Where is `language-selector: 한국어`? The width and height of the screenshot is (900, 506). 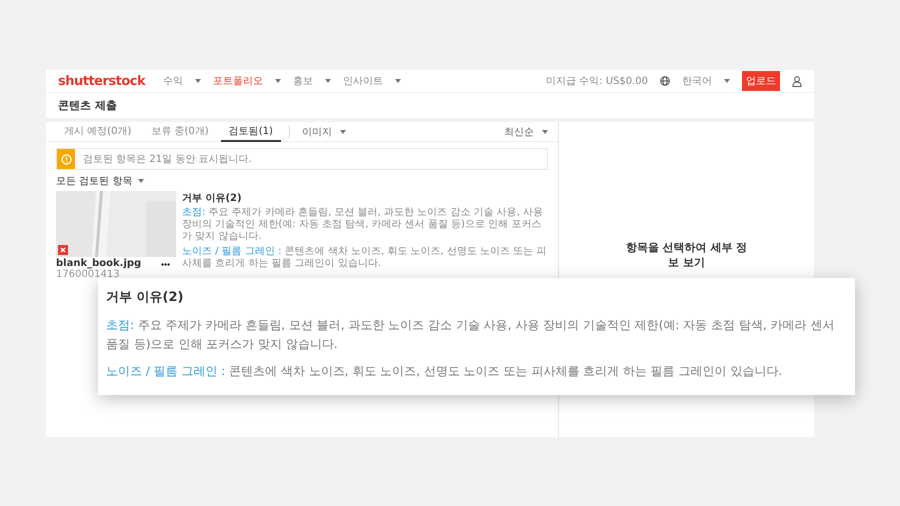 language-selector: 한국어 is located at coordinates (697, 81).